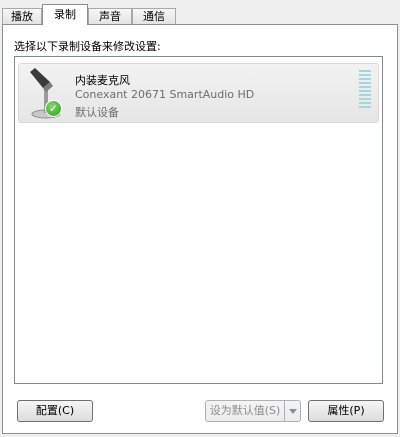 Image resolution: width=400 pixels, height=437 pixels. What do you see at coordinates (55, 411) in the screenshot?
I see `configure-button: 配置(C)` at bounding box center [55, 411].